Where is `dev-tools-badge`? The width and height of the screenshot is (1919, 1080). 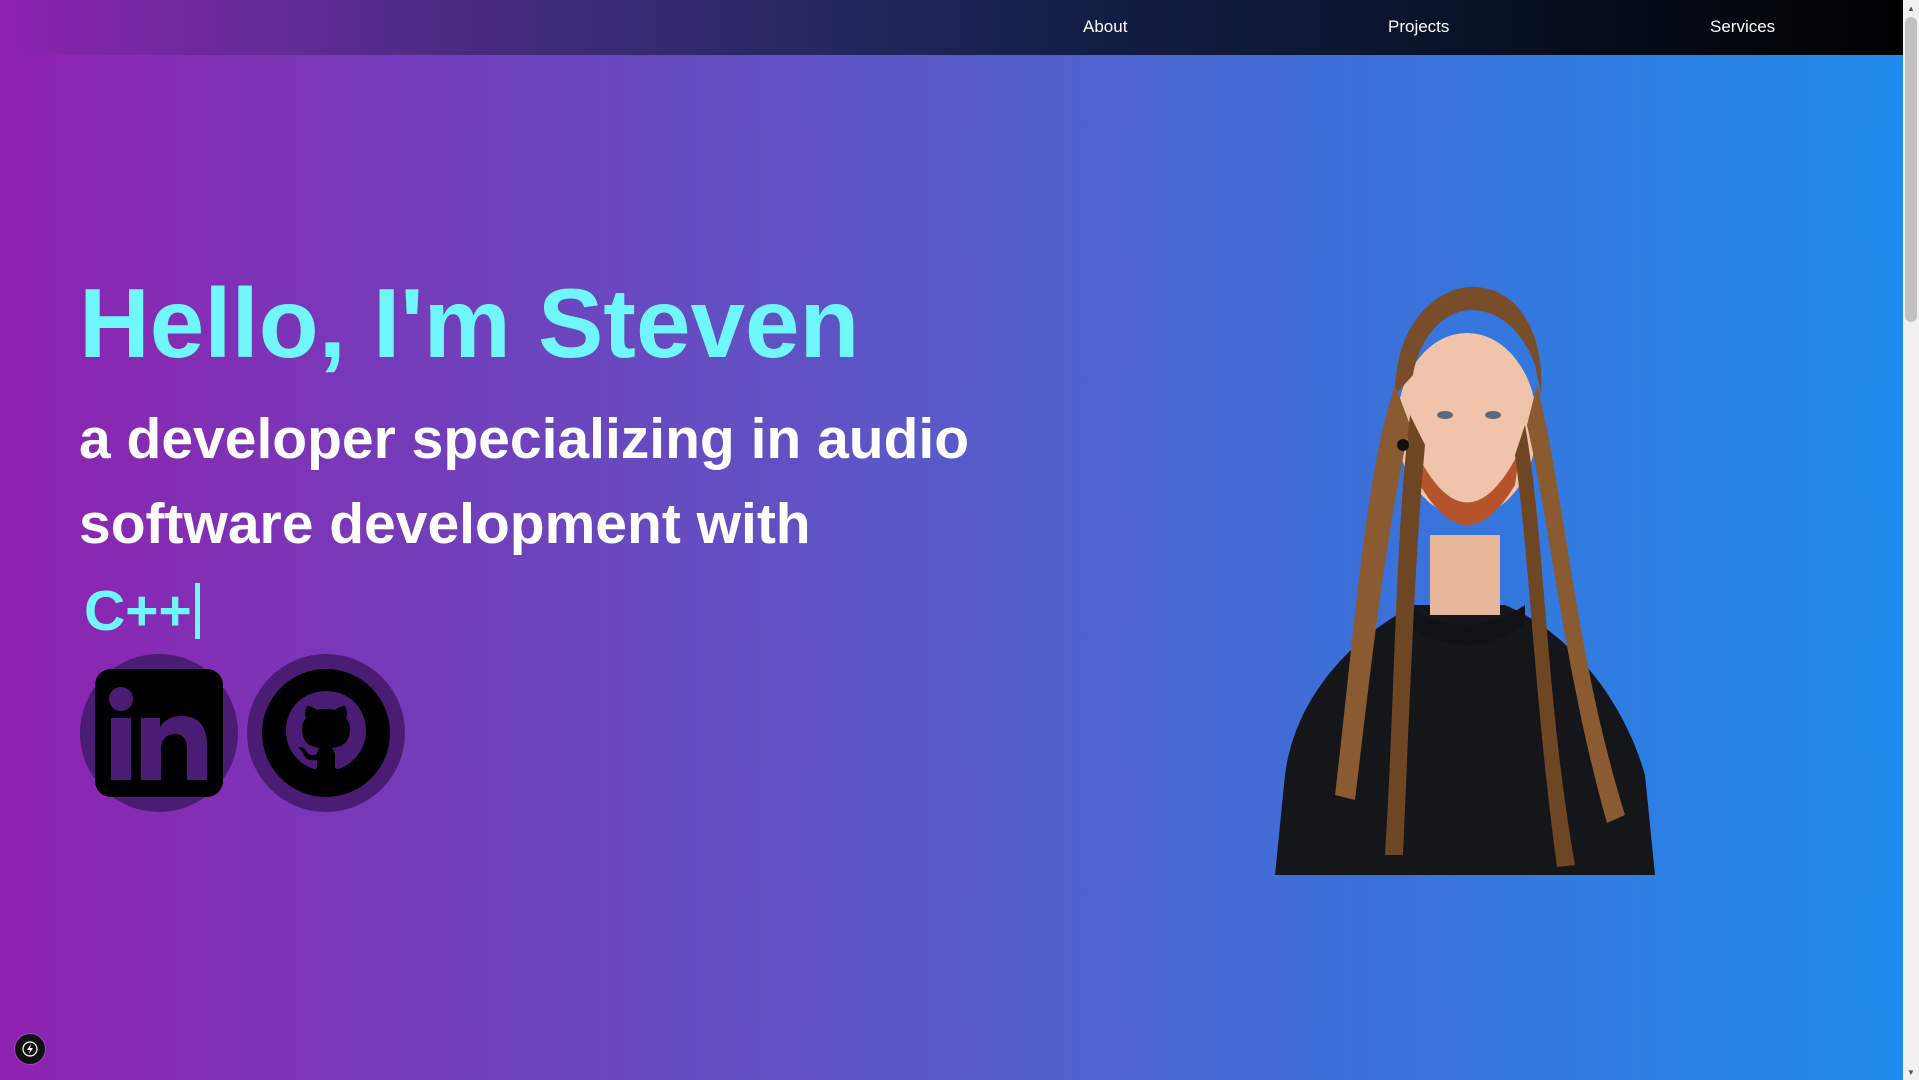 dev-tools-badge is located at coordinates (30, 1049).